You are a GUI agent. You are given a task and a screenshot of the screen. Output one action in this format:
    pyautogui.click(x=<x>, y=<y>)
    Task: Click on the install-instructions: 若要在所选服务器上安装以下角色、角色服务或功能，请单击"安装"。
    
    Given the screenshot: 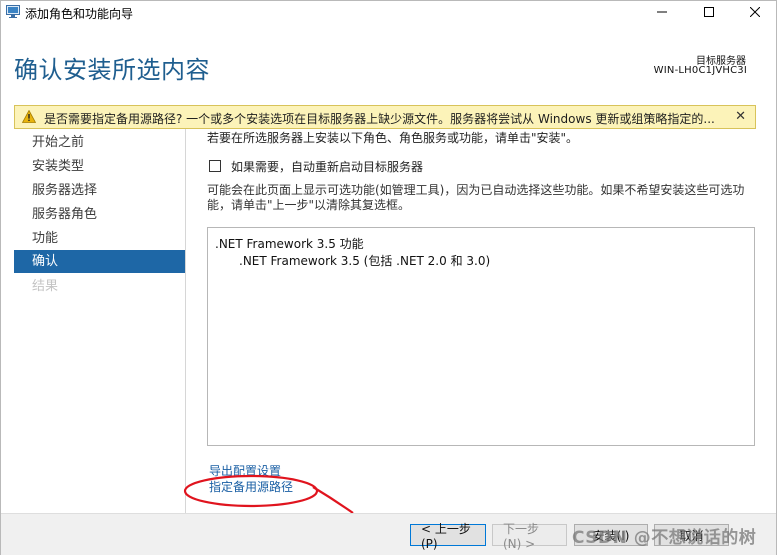 What is the action you would take?
    pyautogui.click(x=393, y=138)
    